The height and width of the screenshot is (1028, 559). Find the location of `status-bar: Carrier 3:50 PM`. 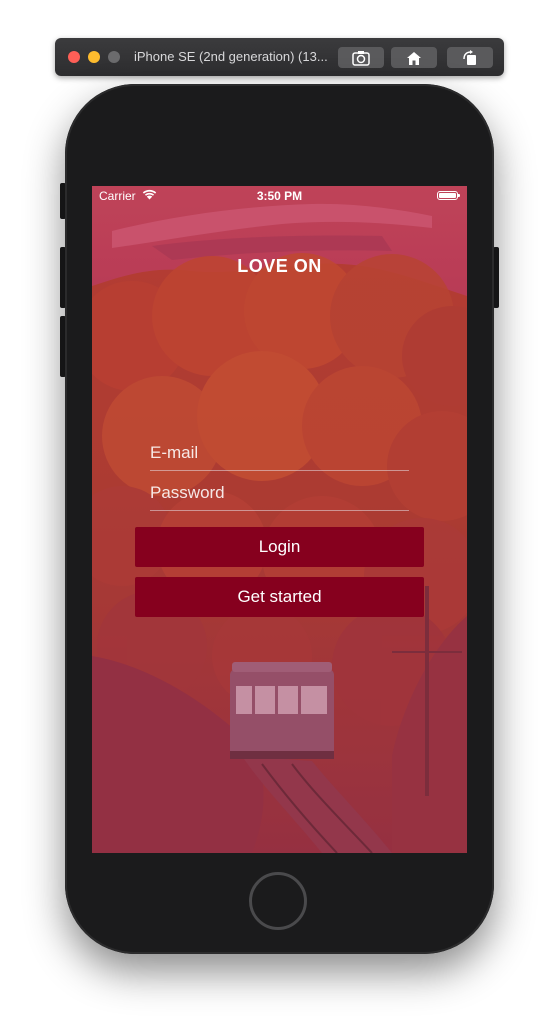

status-bar: Carrier 3:50 PM is located at coordinates (279, 196).